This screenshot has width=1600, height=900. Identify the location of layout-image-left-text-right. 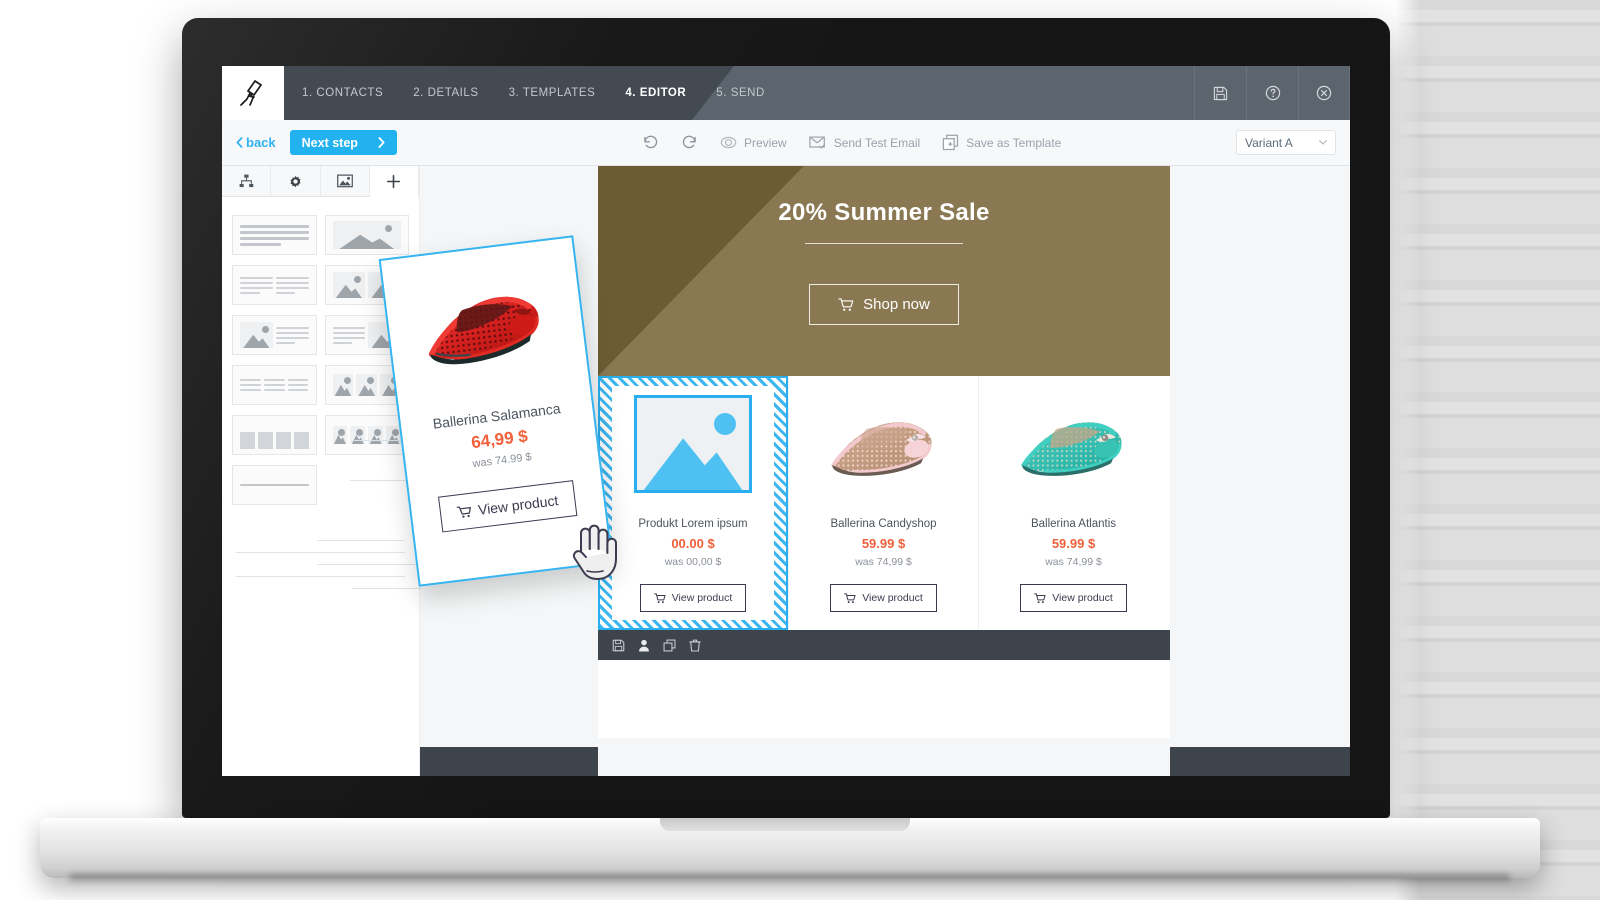
(274, 335).